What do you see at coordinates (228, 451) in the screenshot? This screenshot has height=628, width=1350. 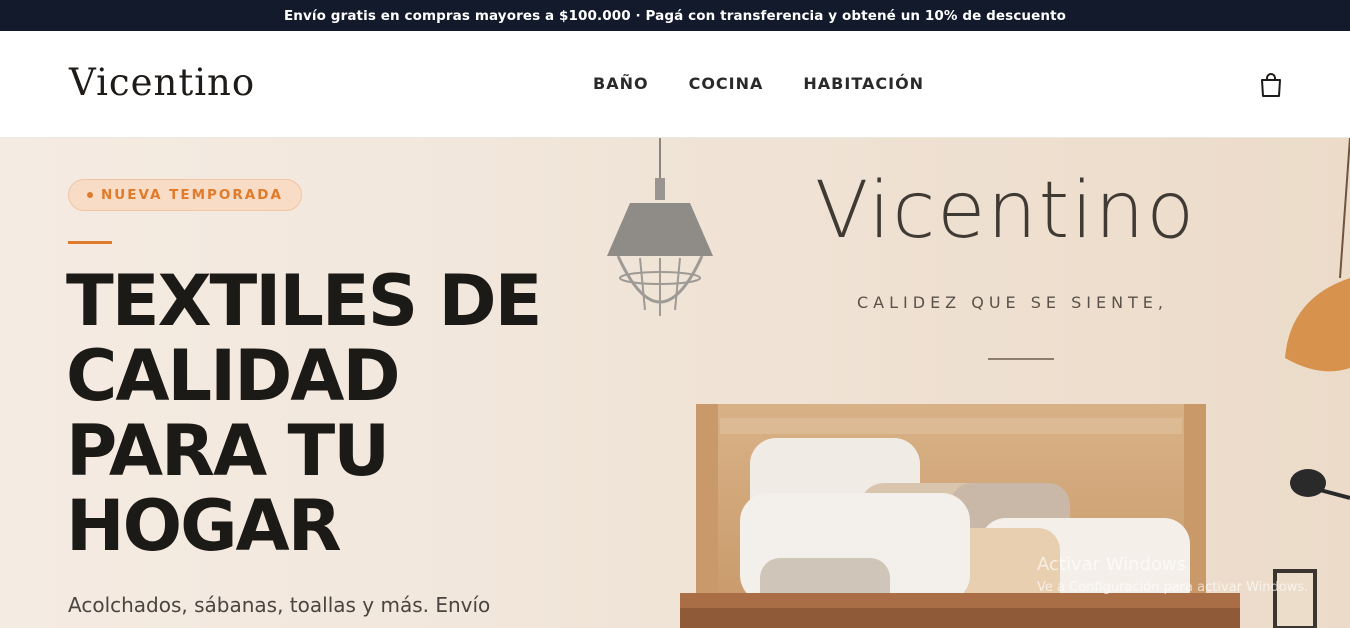 I see `headline-line-3: PARA TU` at bounding box center [228, 451].